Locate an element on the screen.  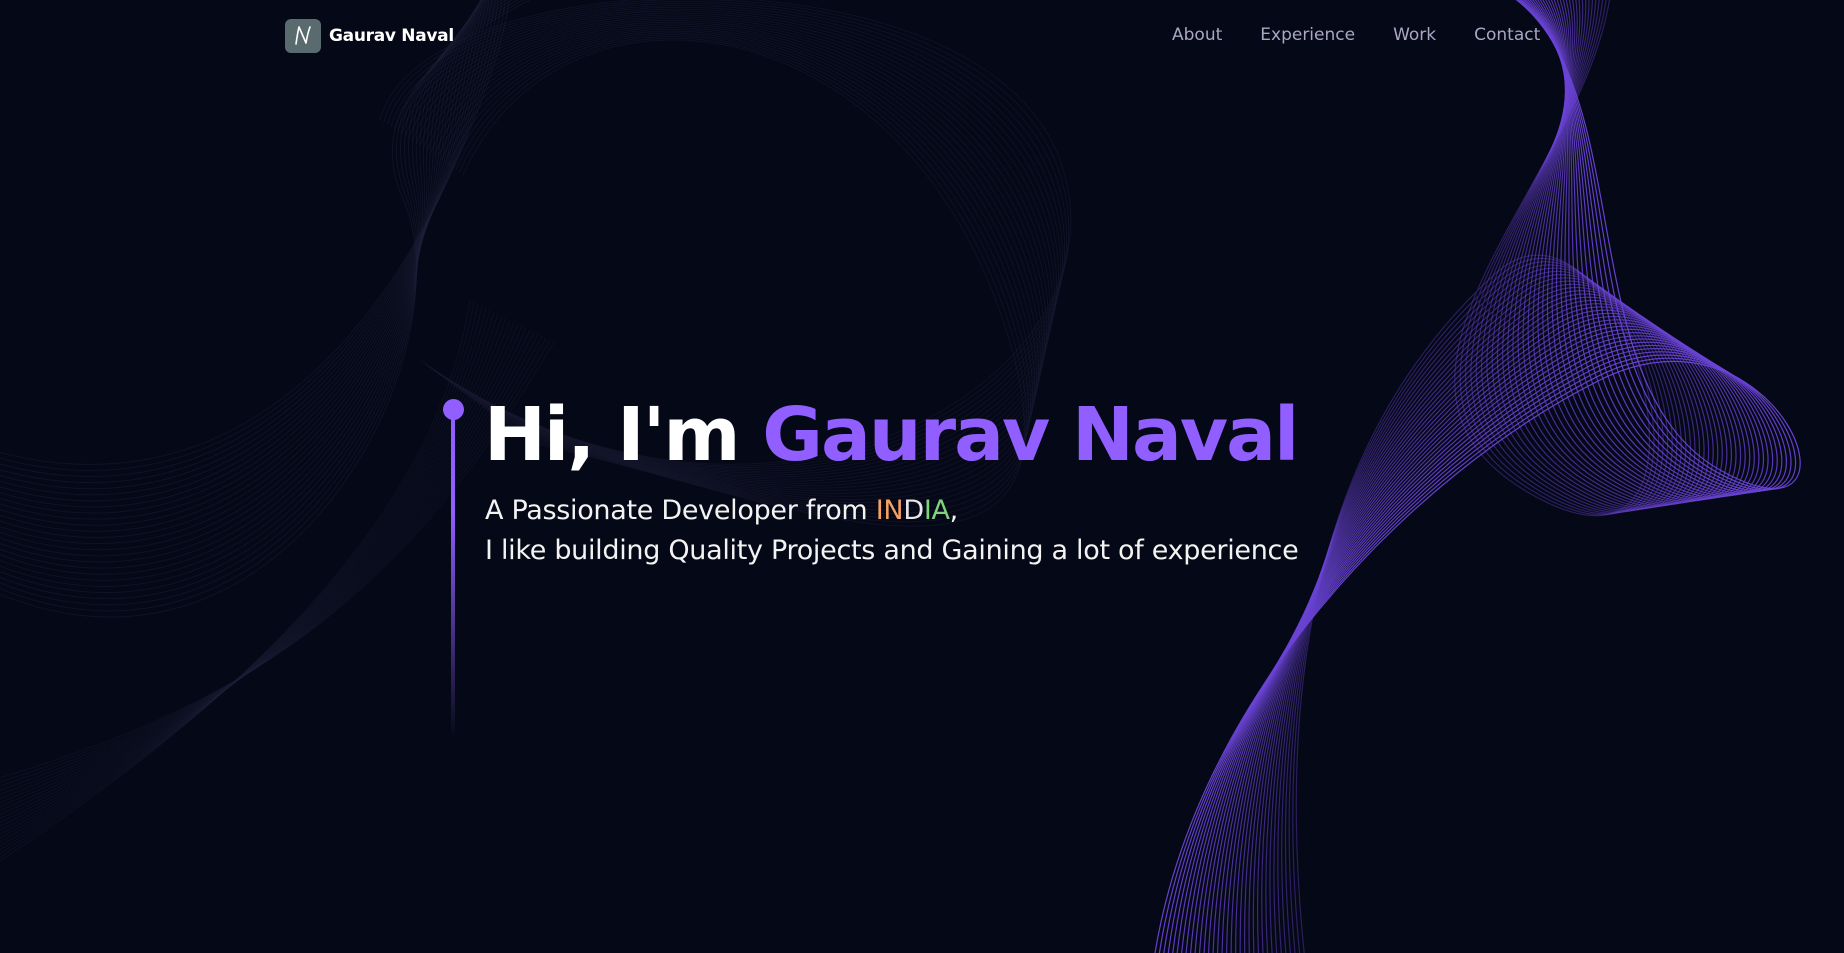
hero-accent-line is located at coordinates (453, 569).